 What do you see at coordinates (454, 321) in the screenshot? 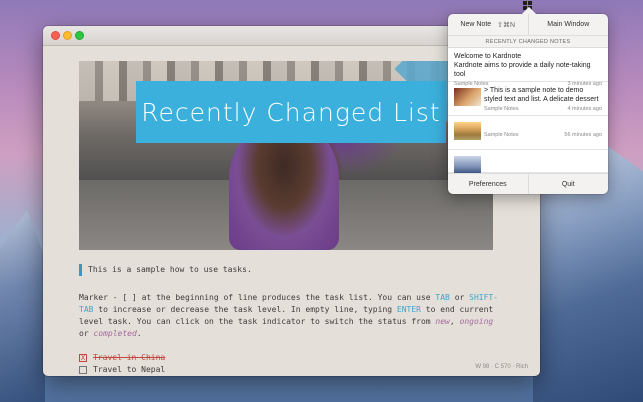
I see `para-text: ,` at bounding box center [454, 321].